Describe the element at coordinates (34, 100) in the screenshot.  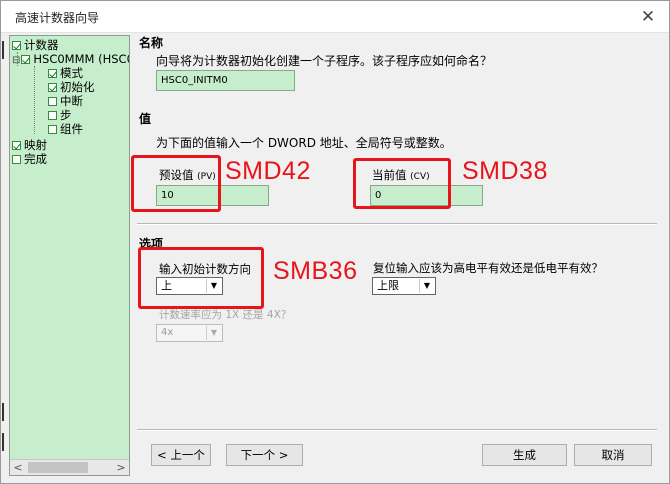
I see `tree-connector` at that location.